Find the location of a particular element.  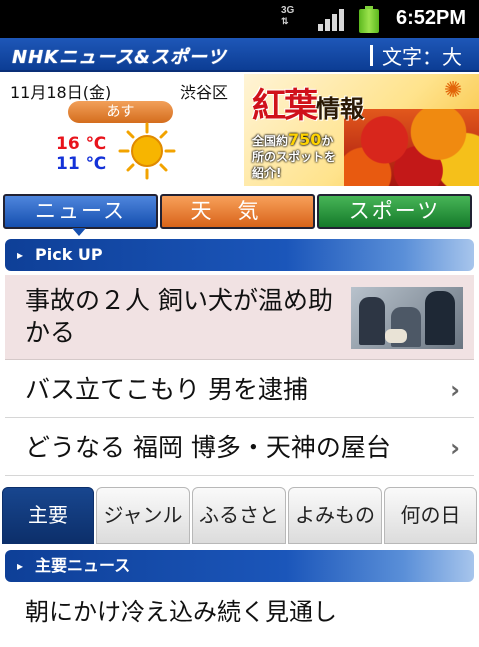

sun-icon is located at coordinates (147, 151).